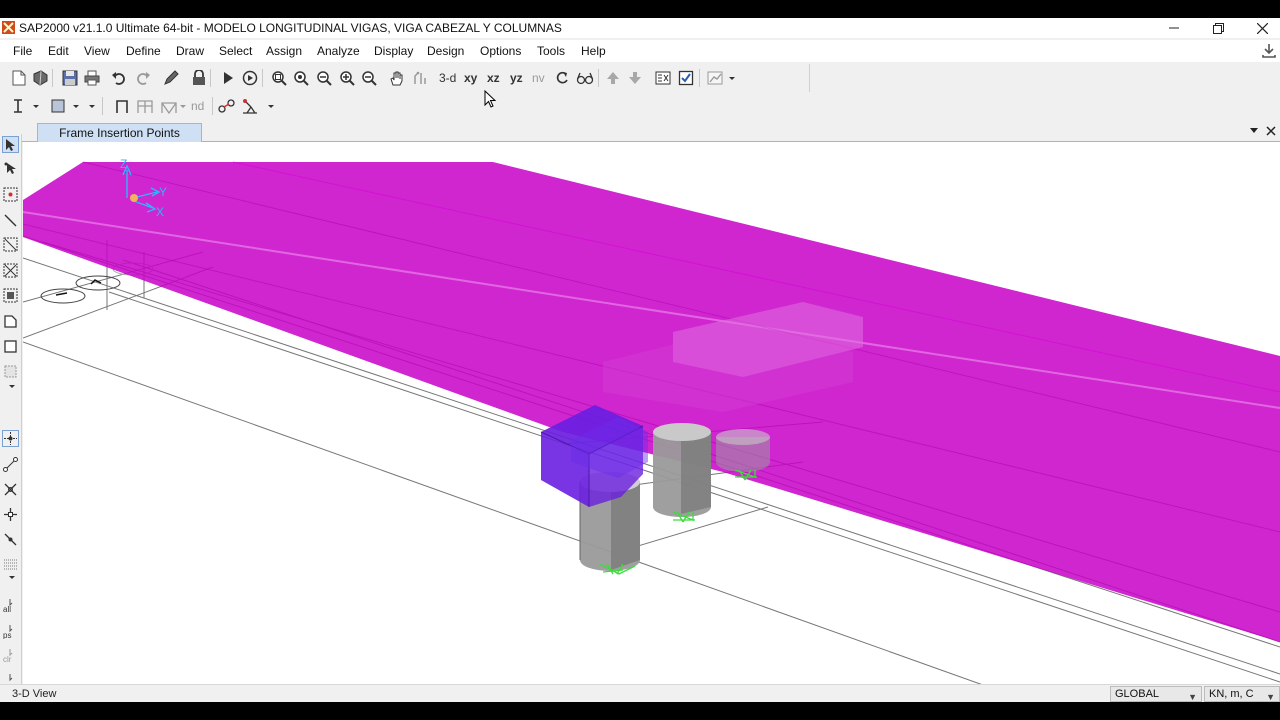 This screenshot has width=1280, height=720. Describe the element at coordinates (500, 51) in the screenshot. I see `menu-options: Options` at that location.